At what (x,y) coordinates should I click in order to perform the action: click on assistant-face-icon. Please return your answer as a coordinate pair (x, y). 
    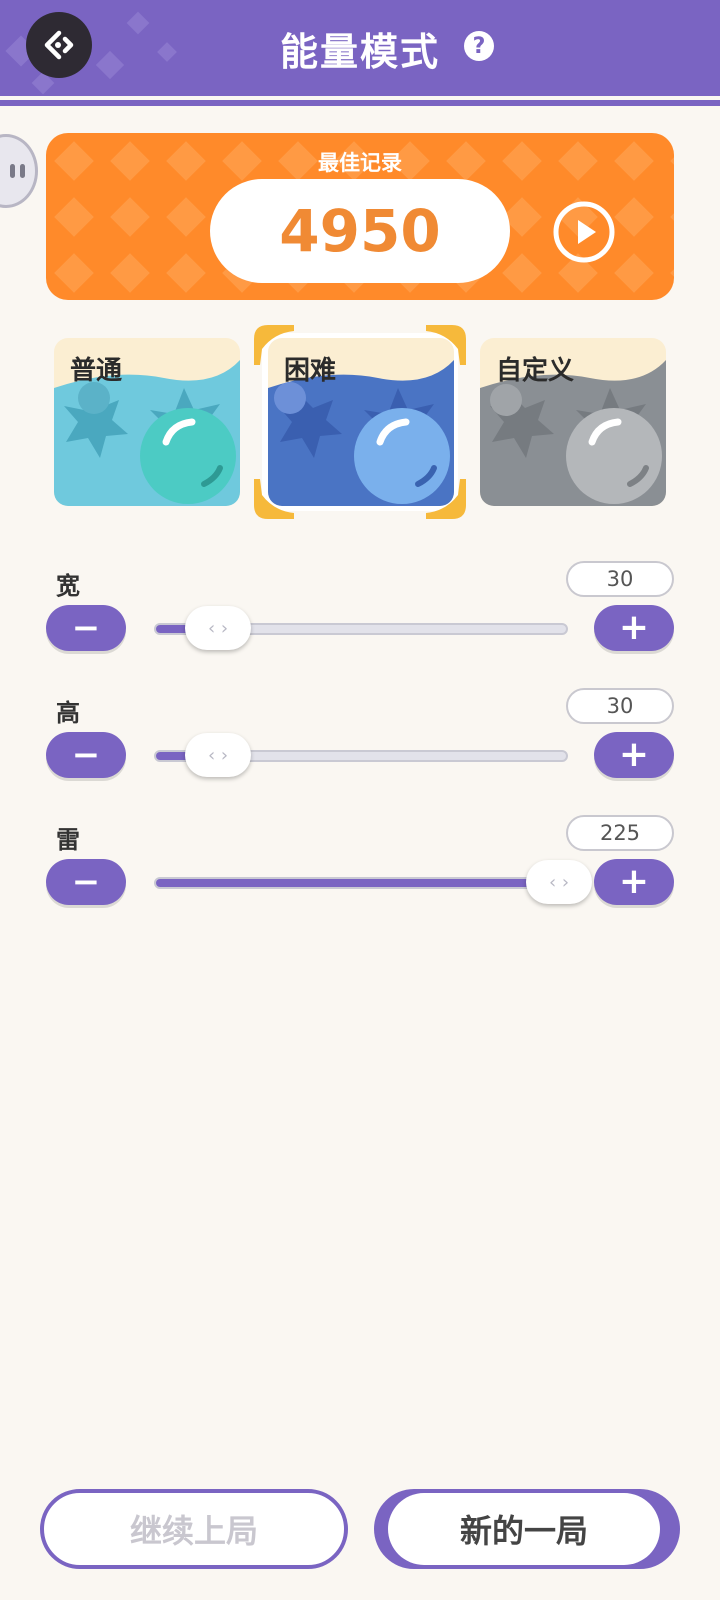
    Looking at the image, I should click on (17, 171).